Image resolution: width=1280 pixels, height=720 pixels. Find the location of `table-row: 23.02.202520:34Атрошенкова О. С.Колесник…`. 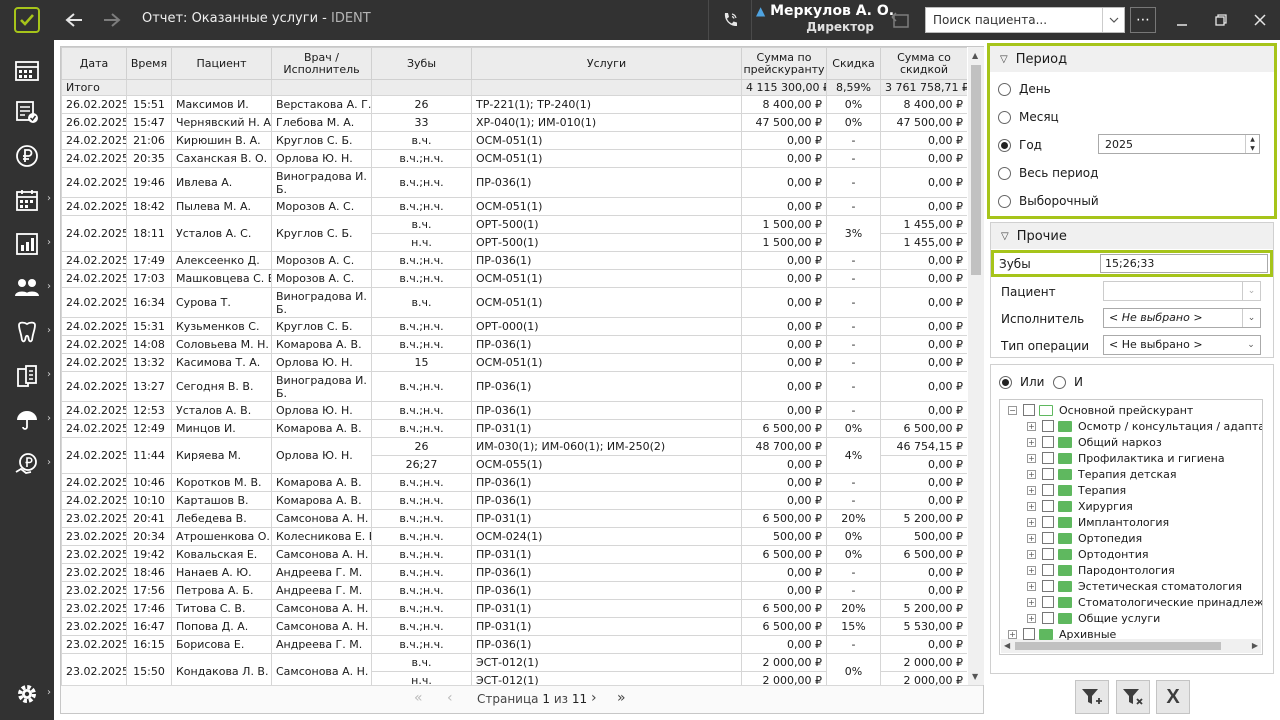

table-row: 23.02.202520:34Атрошенкова О. С.Колесник… is located at coordinates (514, 536).